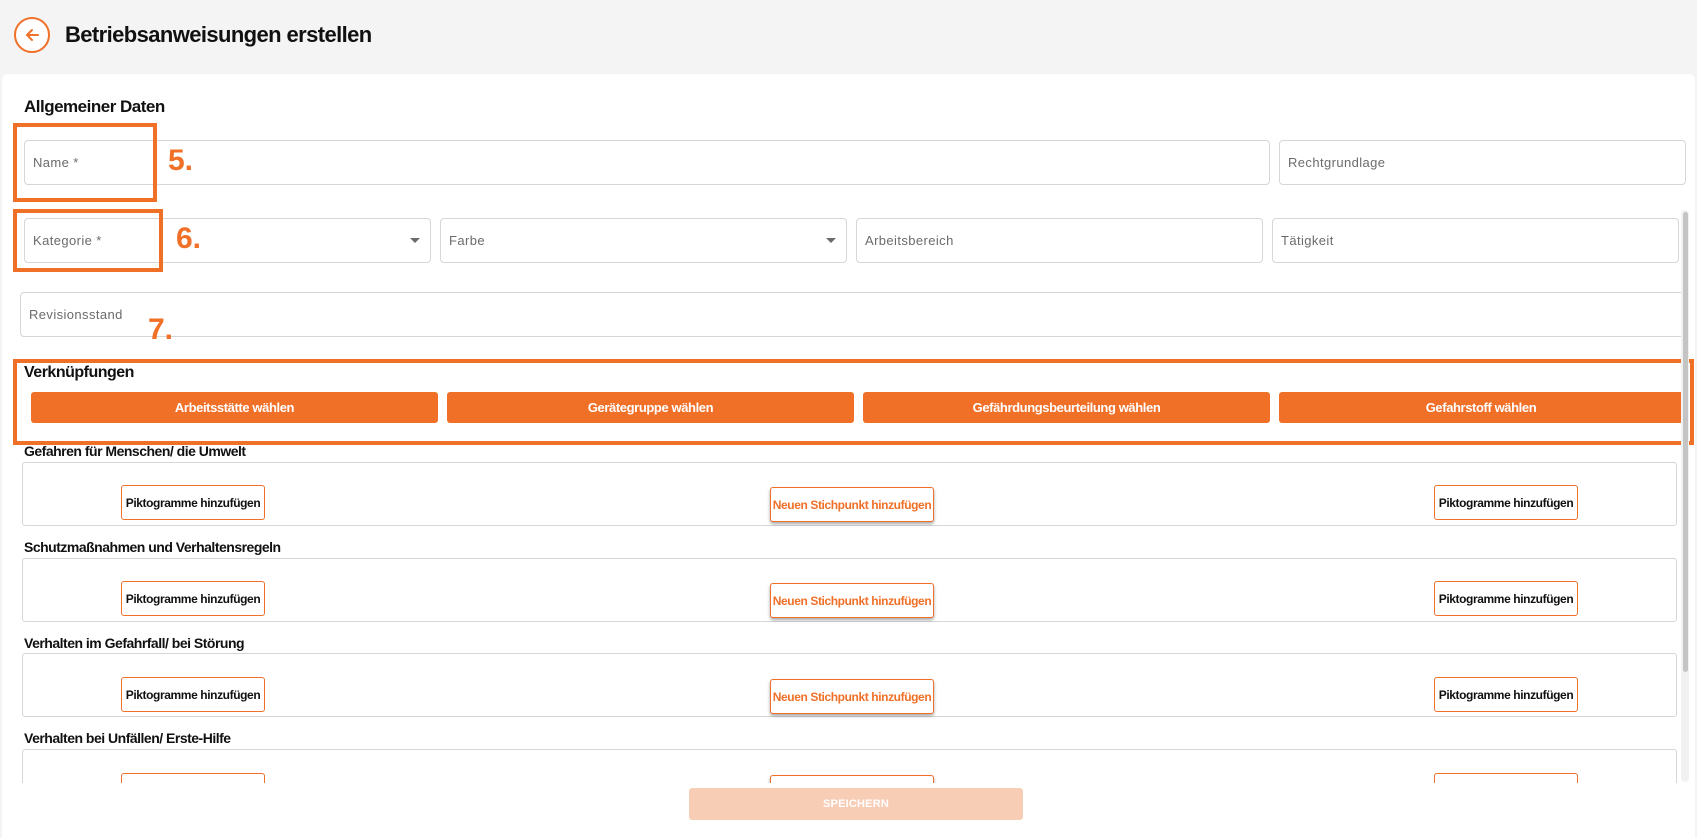  Describe the element at coordinates (1685, 442) in the screenshot. I see `scrollbar-thumb` at that location.